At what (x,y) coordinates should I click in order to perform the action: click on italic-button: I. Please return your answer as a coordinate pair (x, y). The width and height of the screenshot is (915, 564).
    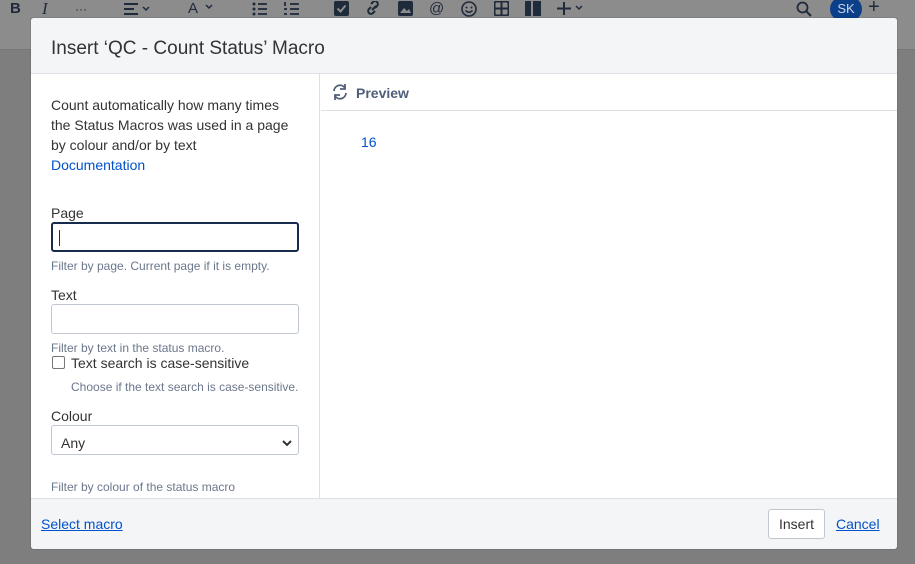
    Looking at the image, I should click on (45, 9).